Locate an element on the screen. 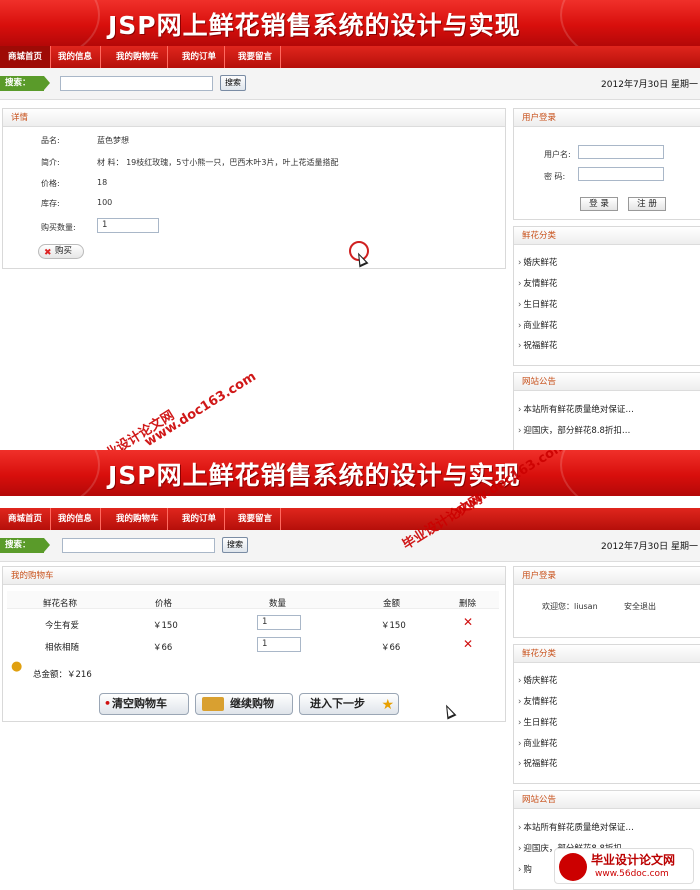  qty-input: 1 is located at coordinates (128, 225).